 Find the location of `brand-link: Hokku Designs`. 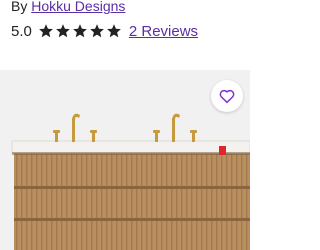

brand-link: Hokku Designs is located at coordinates (78, 7).